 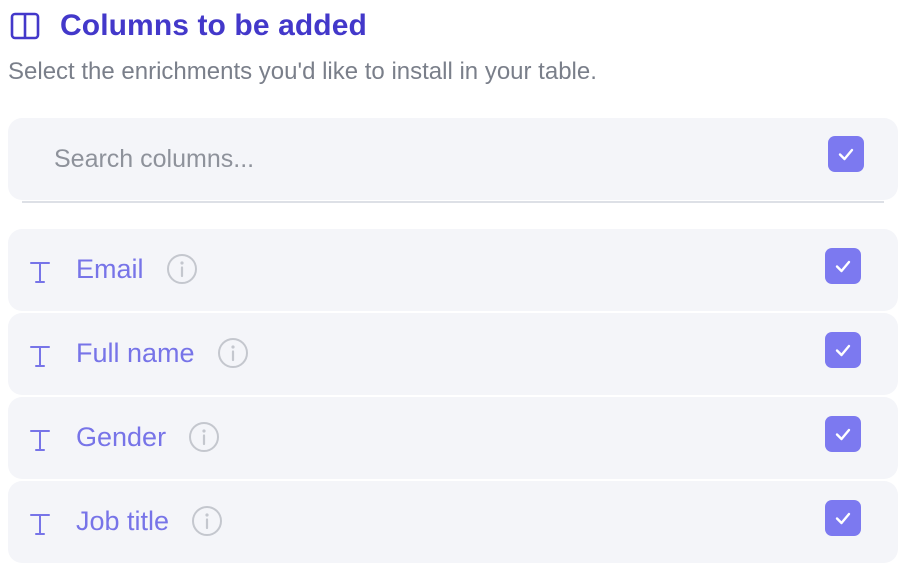 I want to click on column-row-gender: Gender, so click(x=453, y=438).